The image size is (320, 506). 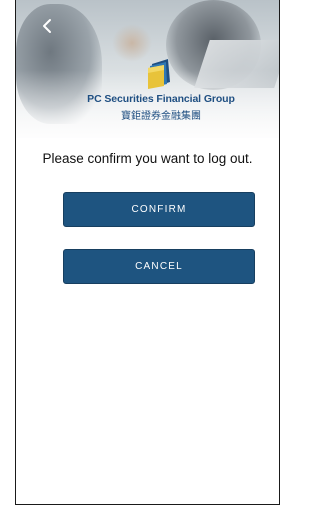 What do you see at coordinates (147, 158) in the screenshot?
I see `logout-confirmation-message: Please confirm you want to log out.` at bounding box center [147, 158].